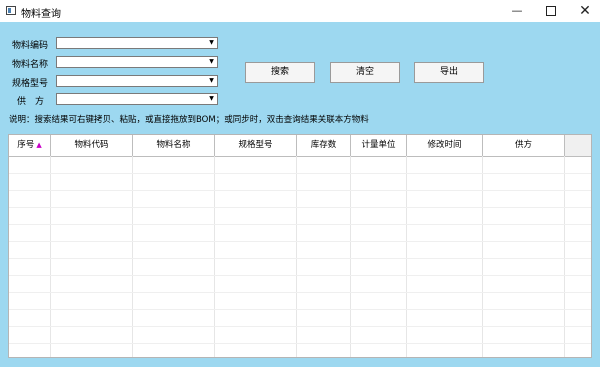 This screenshot has width=600, height=367. Describe the element at coordinates (379, 145) in the screenshot. I see `column-header-unit: 计量单位` at that location.